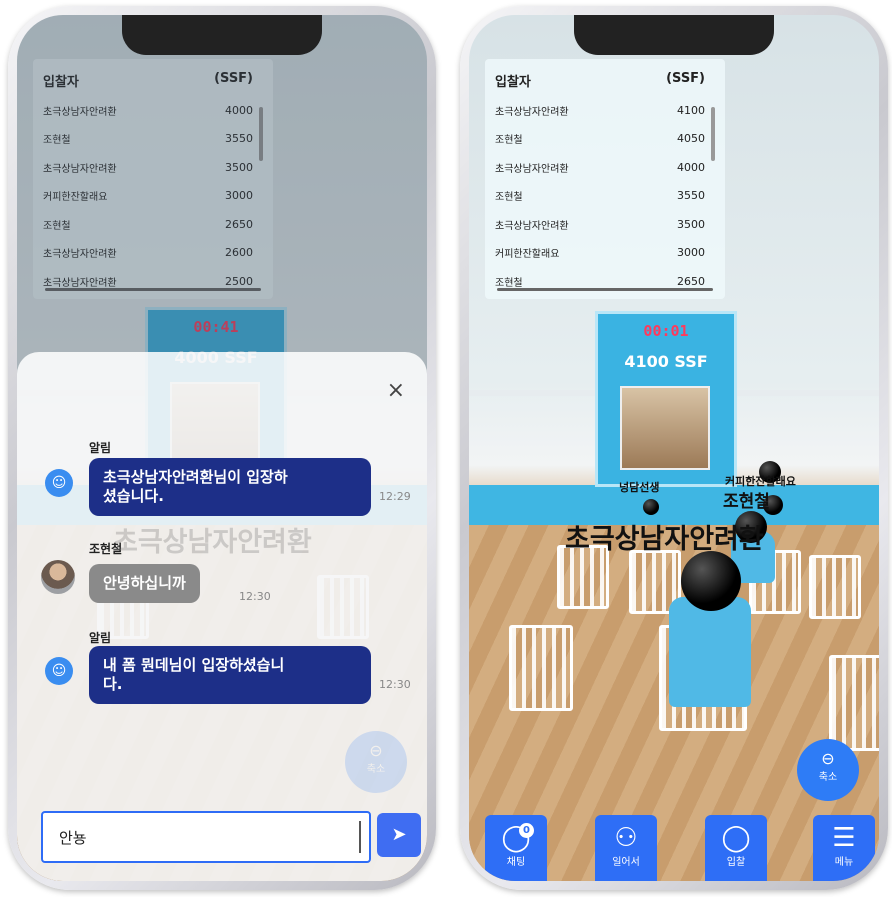 Image resolution: width=892 pixels, height=897 pixels. Describe the element at coordinates (605, 139) in the screenshot. I see `bid-row: 조현철 4050` at that location.